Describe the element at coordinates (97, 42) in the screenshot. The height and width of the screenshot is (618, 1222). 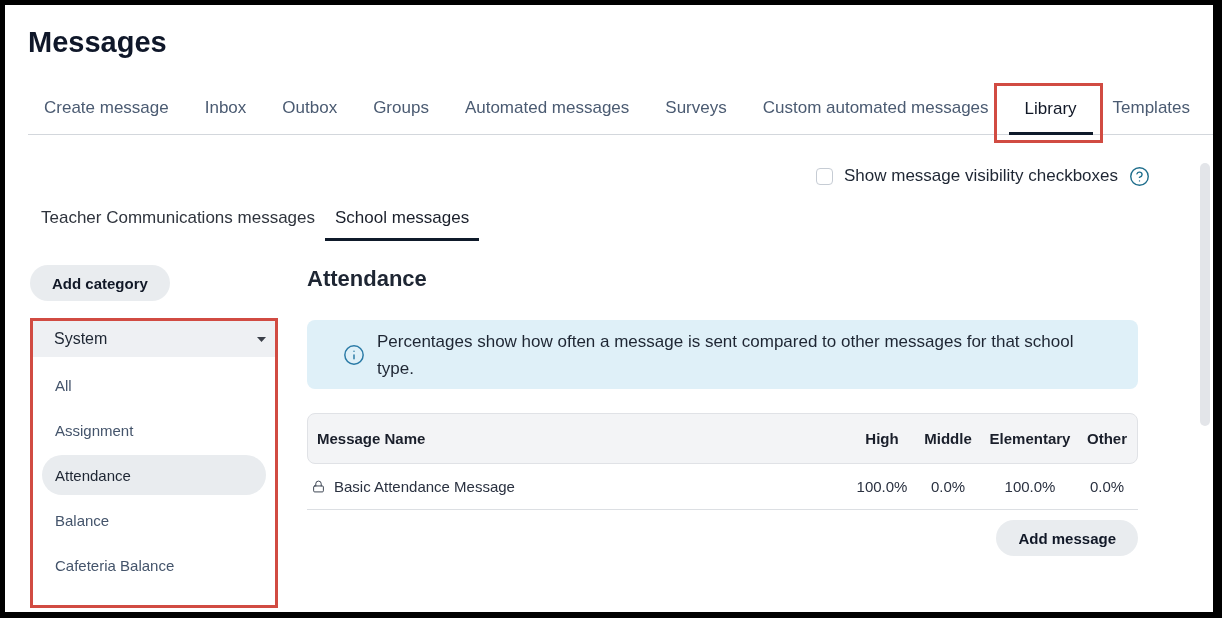
I see `page-title: Messages` at that location.